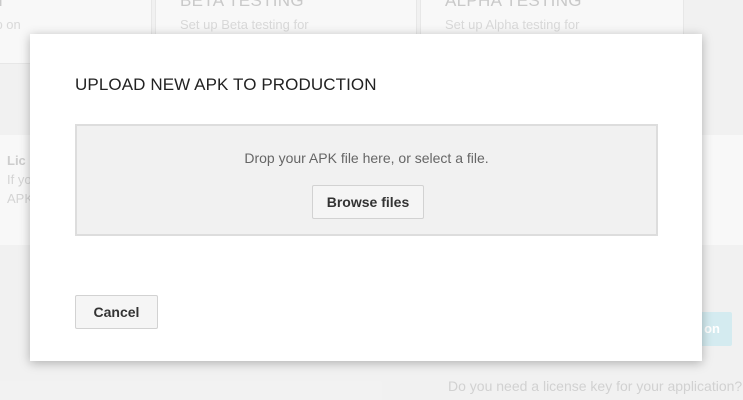 The width and height of the screenshot is (743, 400). Describe the element at coordinates (226, 84) in the screenshot. I see `dialog-title: UPLOAD NEW APK TO PRODUCTION` at that location.